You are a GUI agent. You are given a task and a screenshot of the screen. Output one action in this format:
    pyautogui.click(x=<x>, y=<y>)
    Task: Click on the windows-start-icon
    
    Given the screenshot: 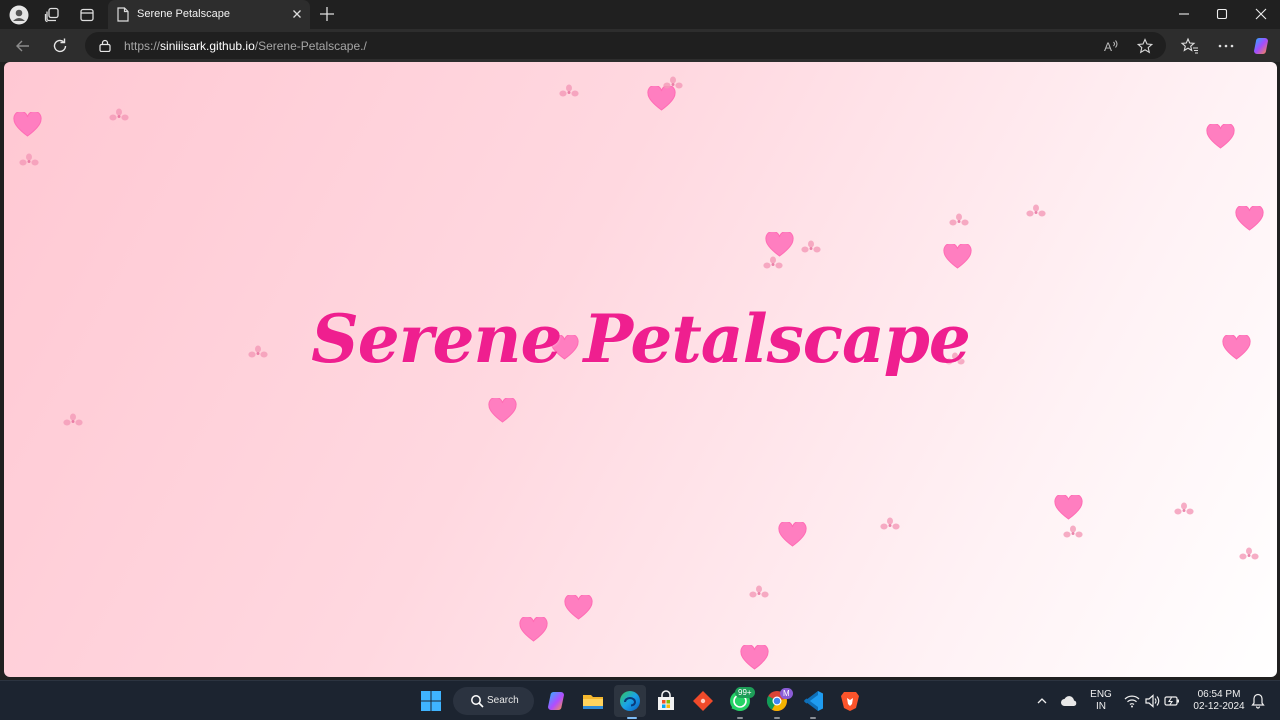 What is the action you would take?
    pyautogui.click(x=431, y=701)
    